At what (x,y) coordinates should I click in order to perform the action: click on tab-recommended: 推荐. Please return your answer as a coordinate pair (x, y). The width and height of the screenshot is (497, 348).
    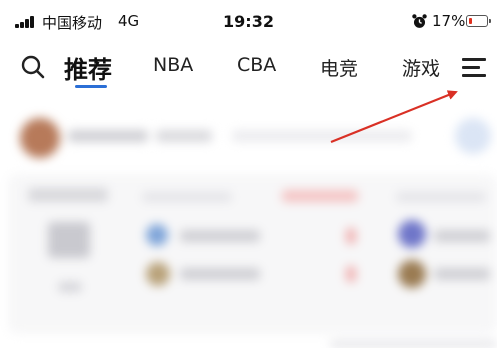
    Looking at the image, I should click on (88, 67).